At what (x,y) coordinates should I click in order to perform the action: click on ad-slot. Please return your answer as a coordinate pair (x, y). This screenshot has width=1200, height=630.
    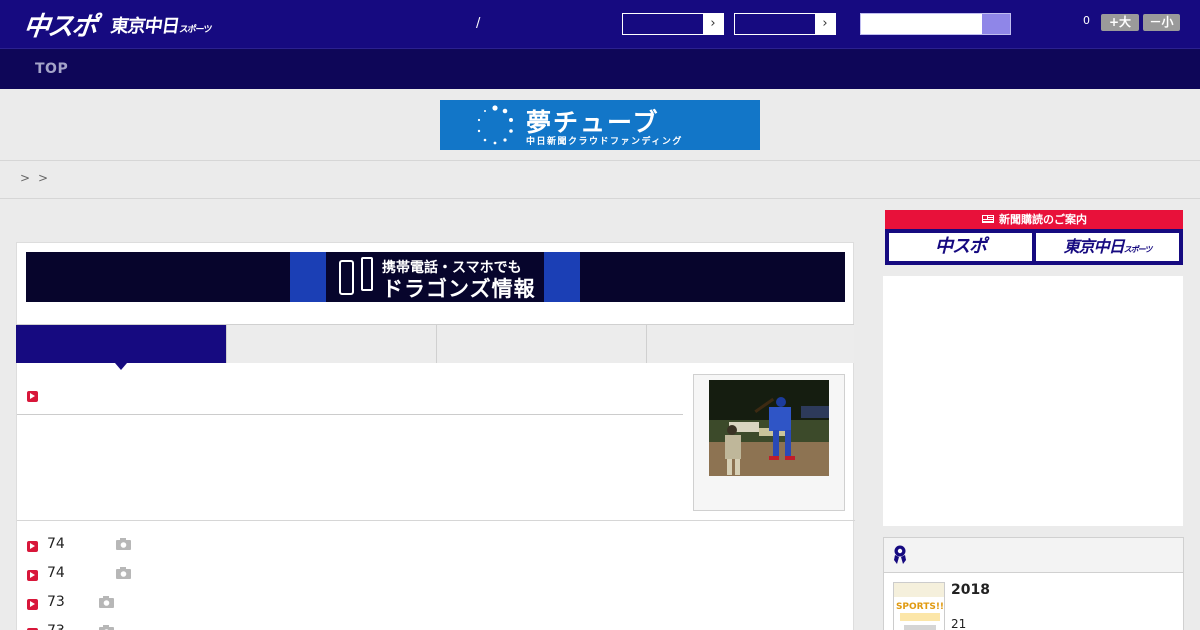
    Looking at the image, I should click on (1033, 401).